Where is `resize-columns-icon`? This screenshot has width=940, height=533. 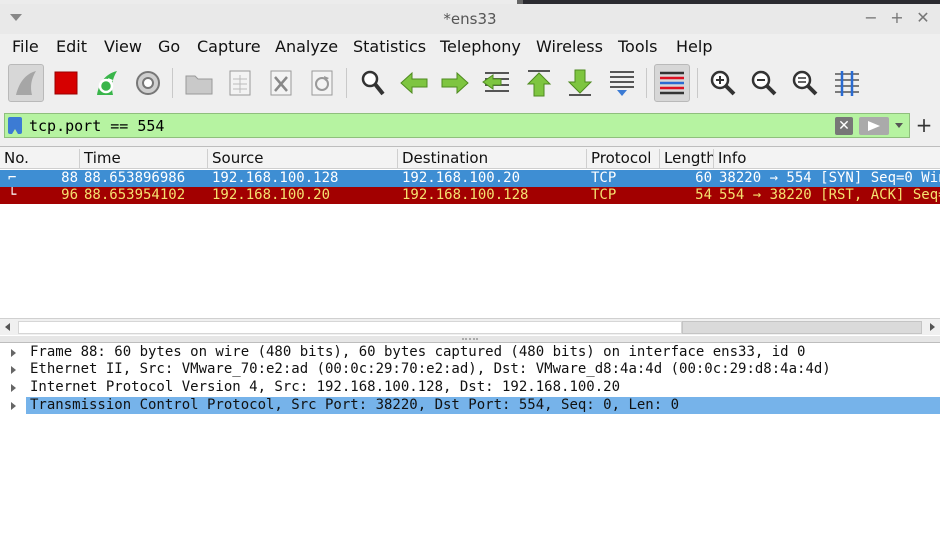 resize-columns-icon is located at coordinates (847, 83).